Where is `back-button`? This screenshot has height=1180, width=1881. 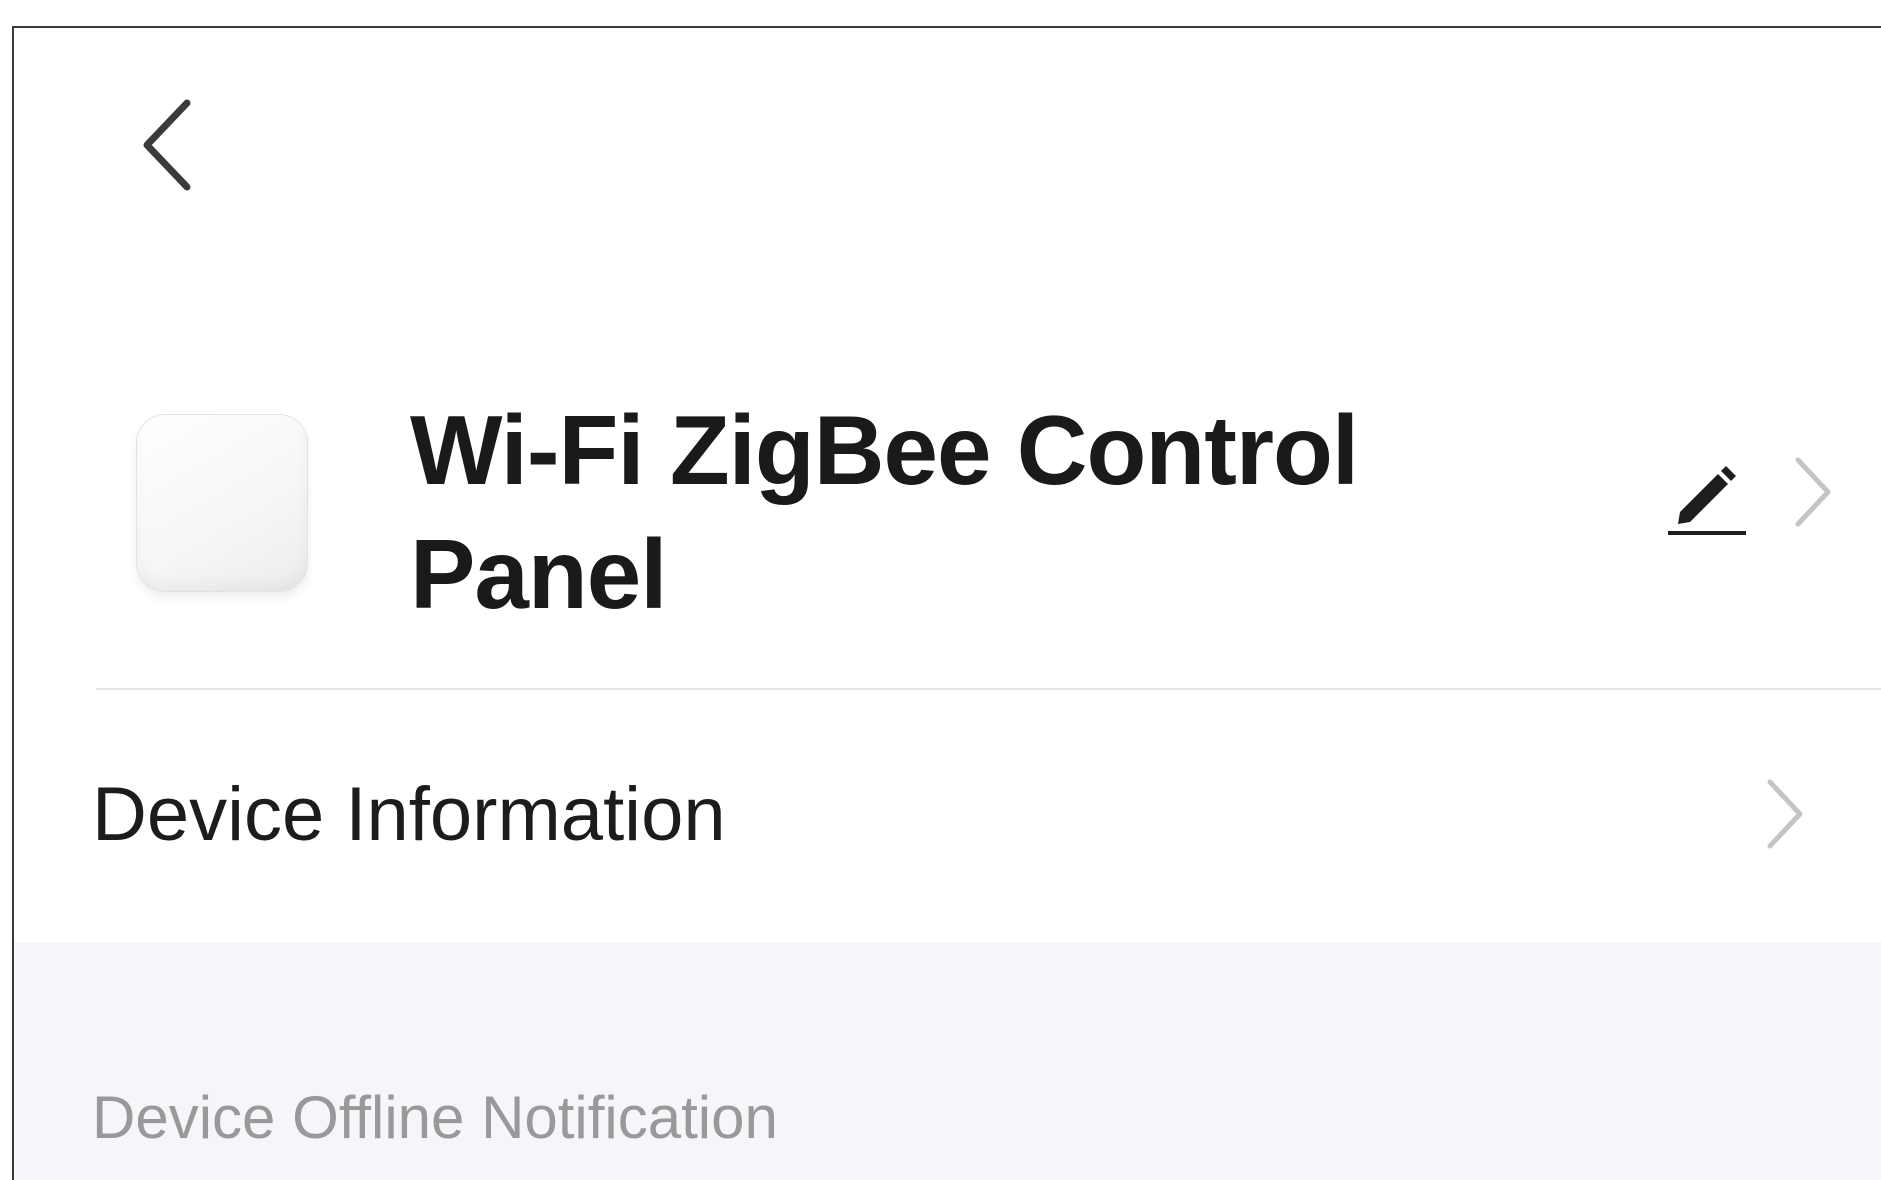
back-button is located at coordinates (169, 145).